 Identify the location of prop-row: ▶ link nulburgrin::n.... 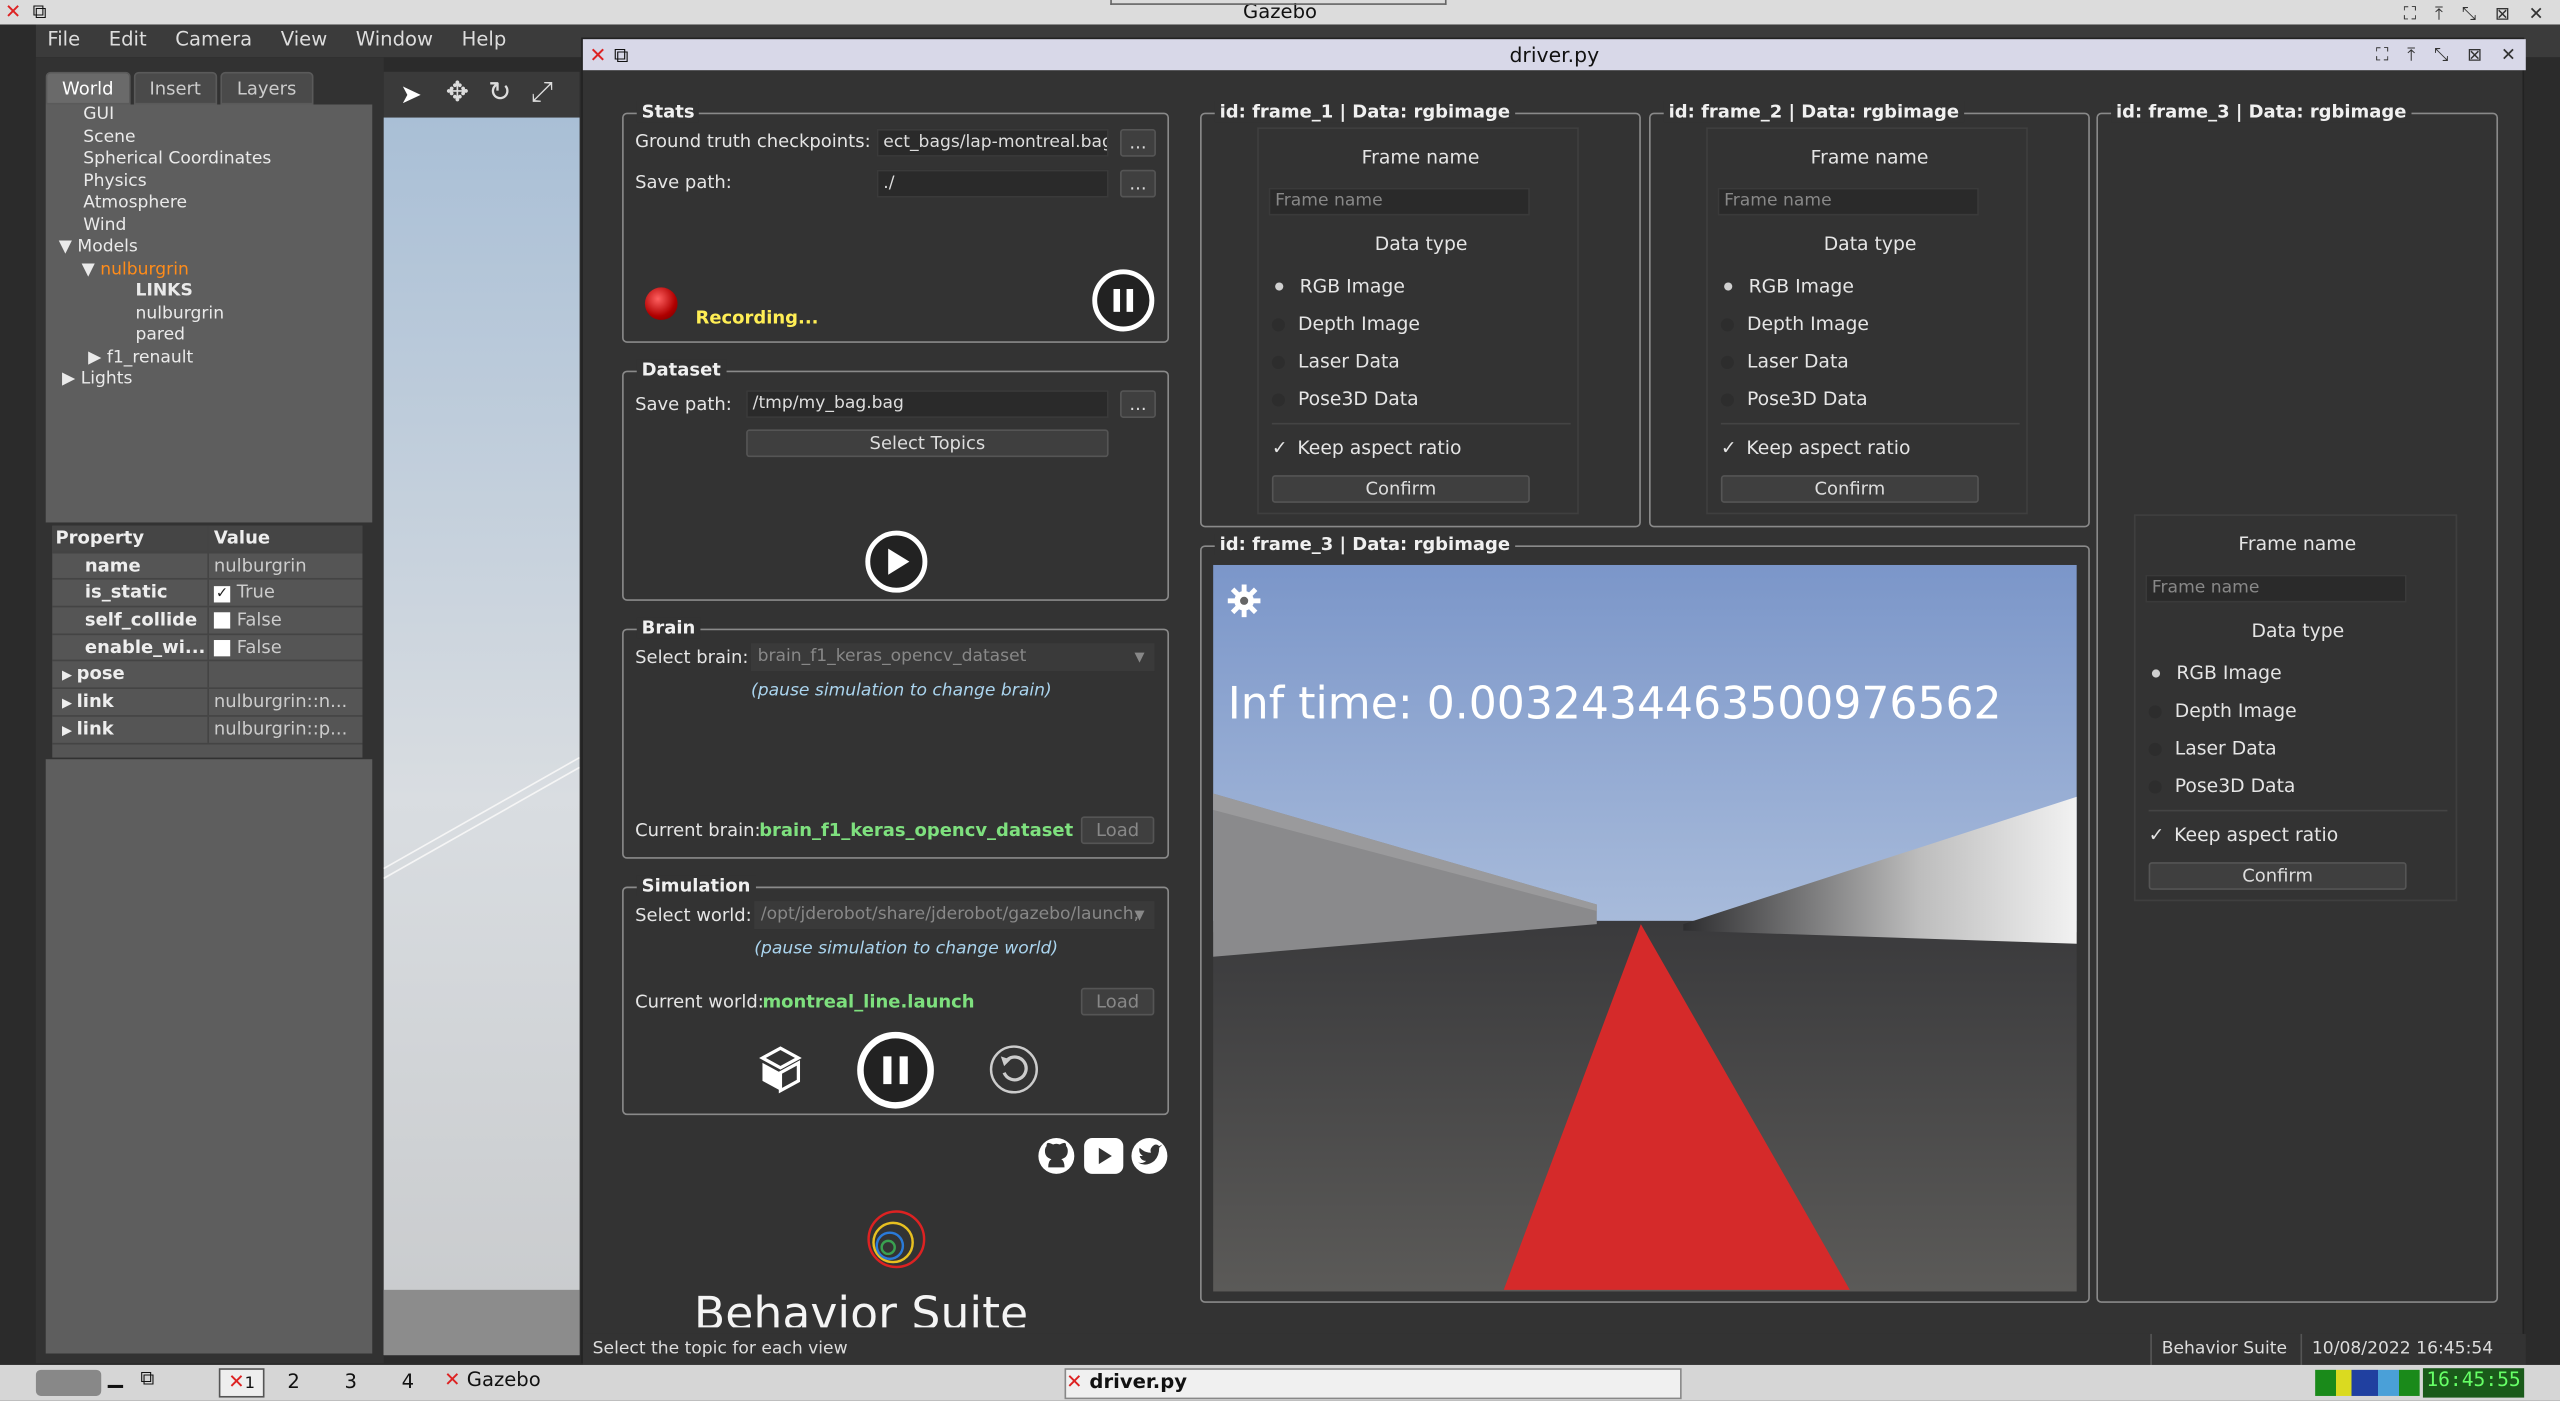
(207, 703).